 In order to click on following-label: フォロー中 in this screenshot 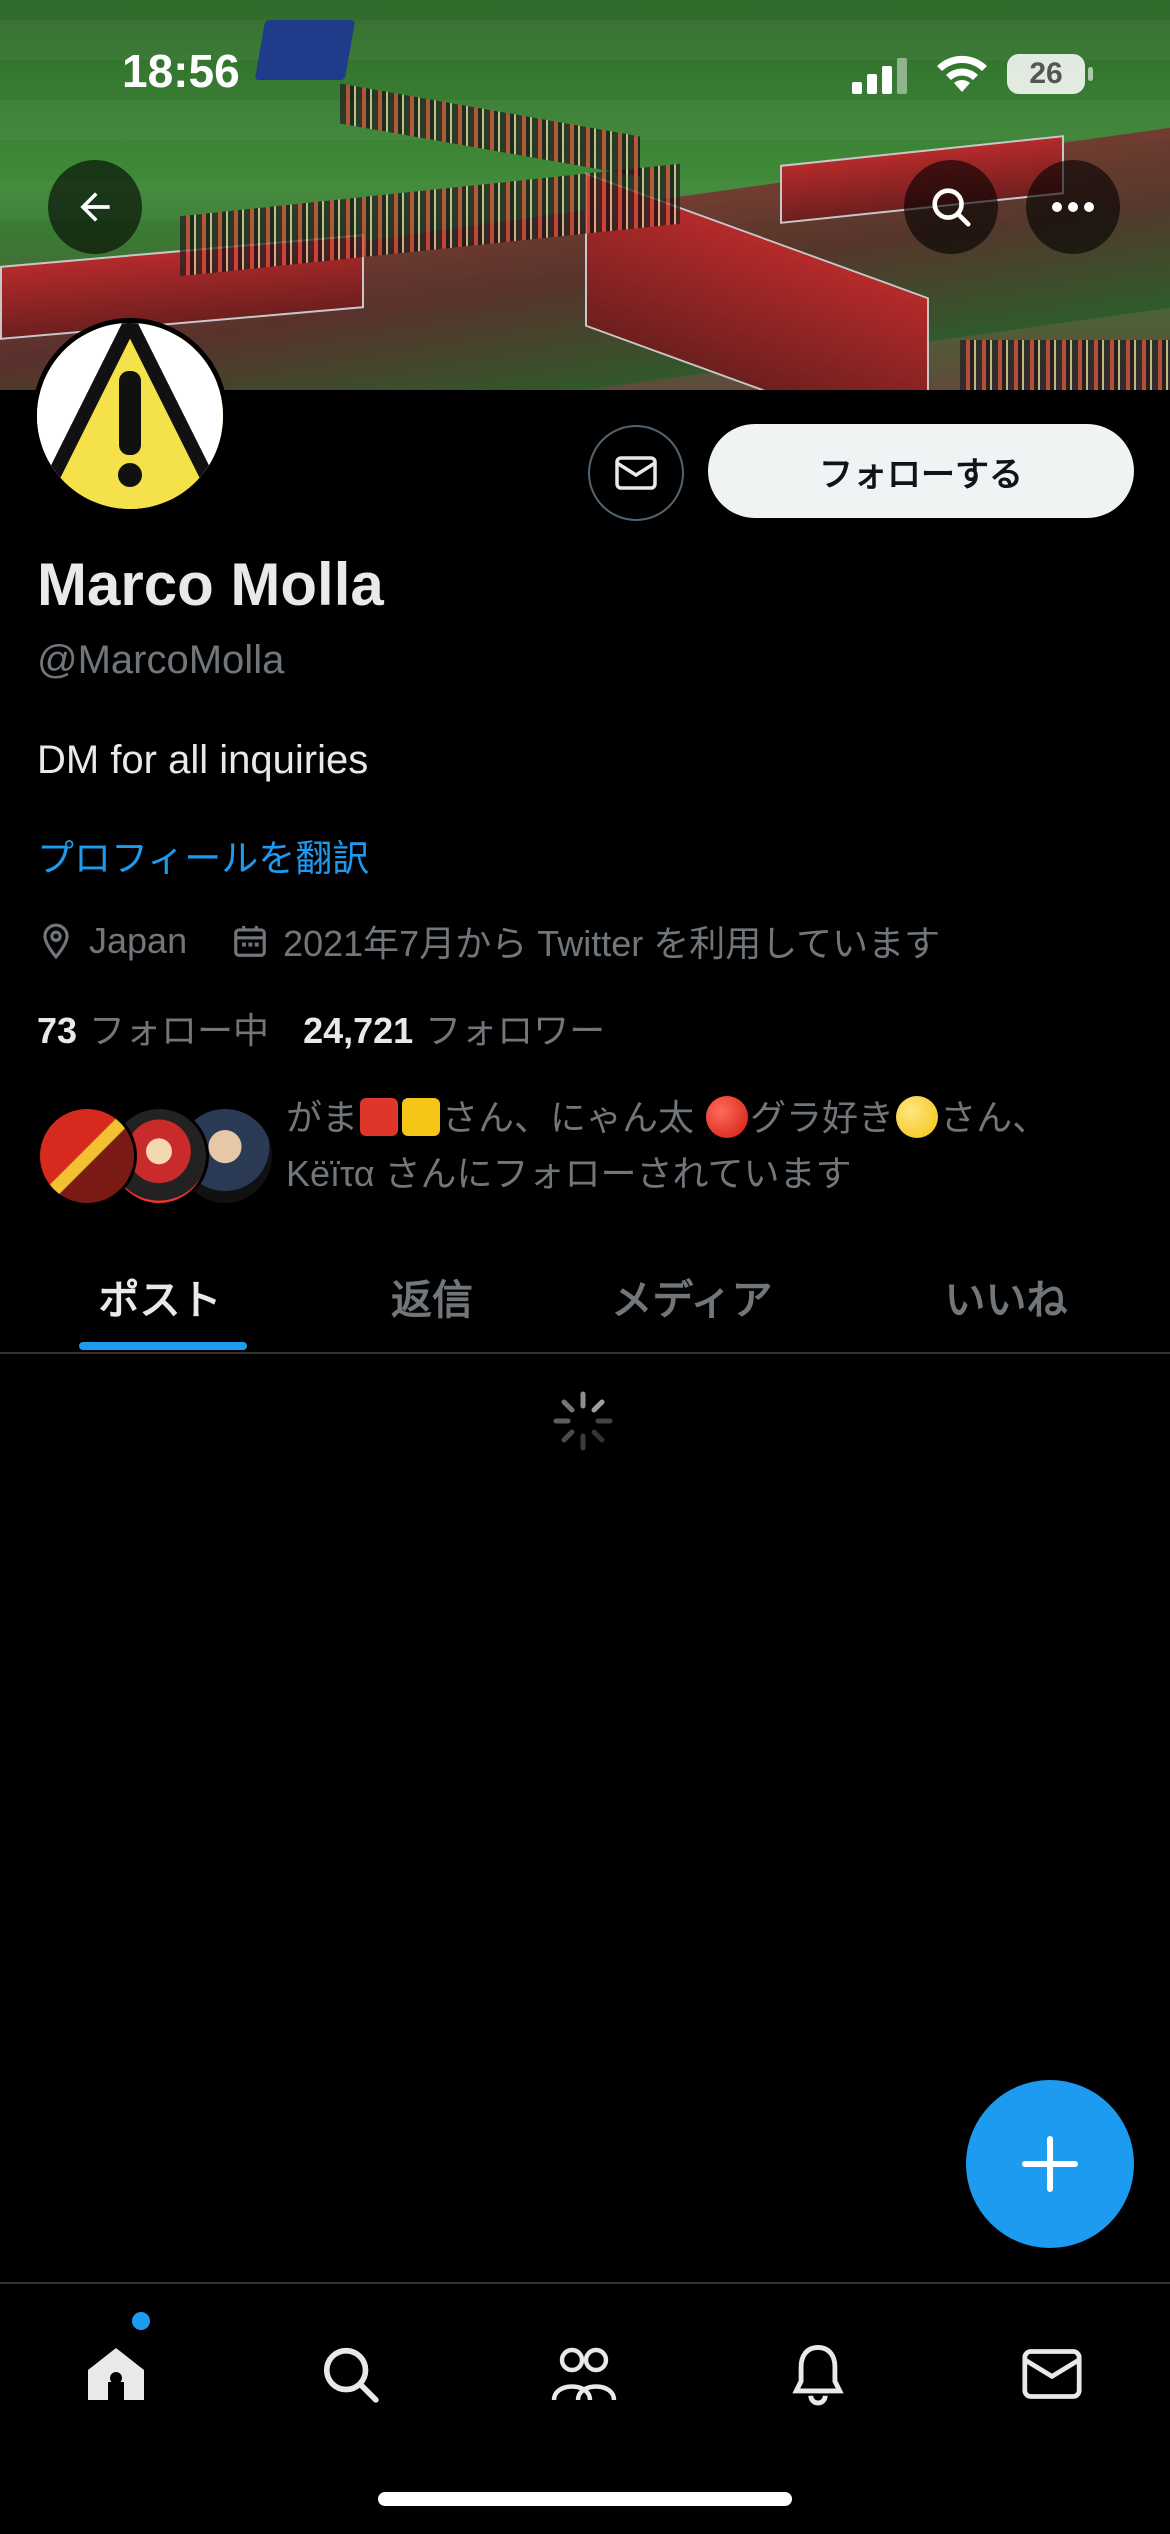, I will do `click(179, 1030)`.